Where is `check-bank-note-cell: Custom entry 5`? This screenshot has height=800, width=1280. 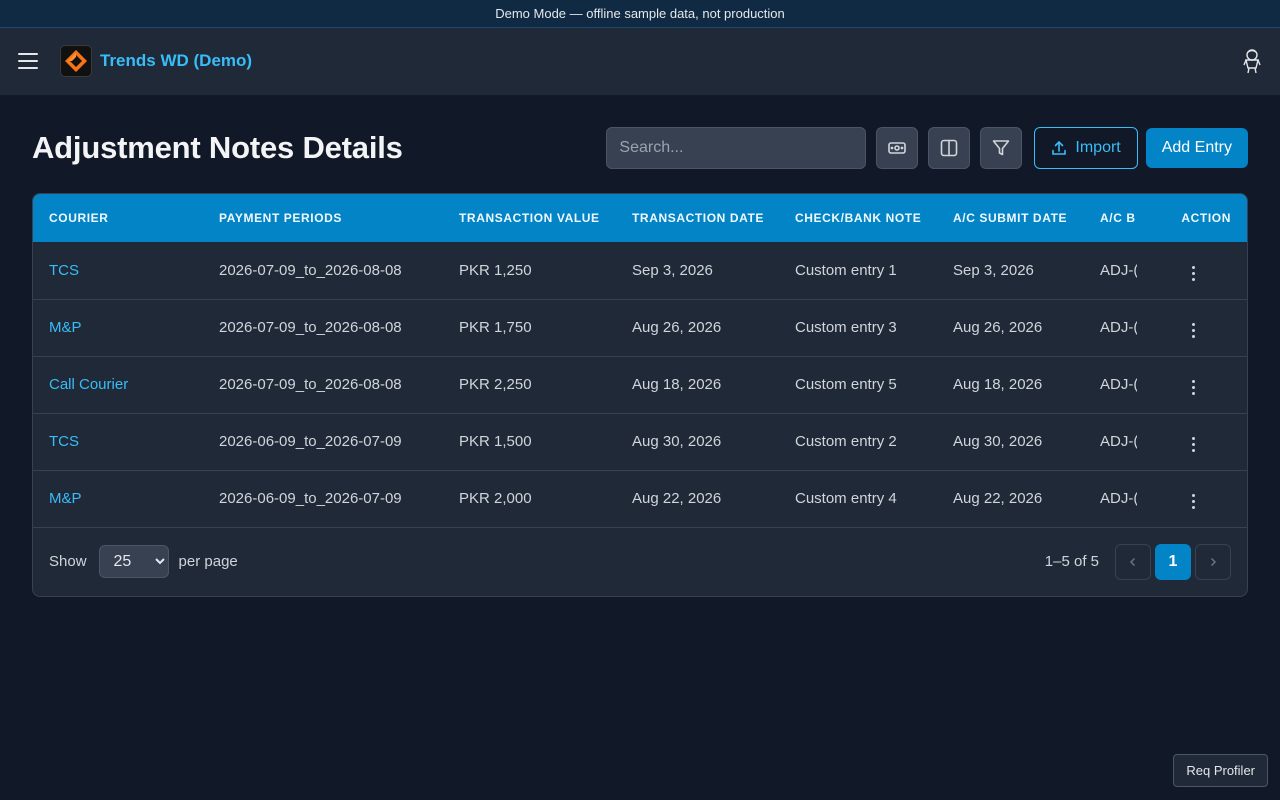
check-bank-note-cell: Custom entry 5 is located at coordinates (846, 384).